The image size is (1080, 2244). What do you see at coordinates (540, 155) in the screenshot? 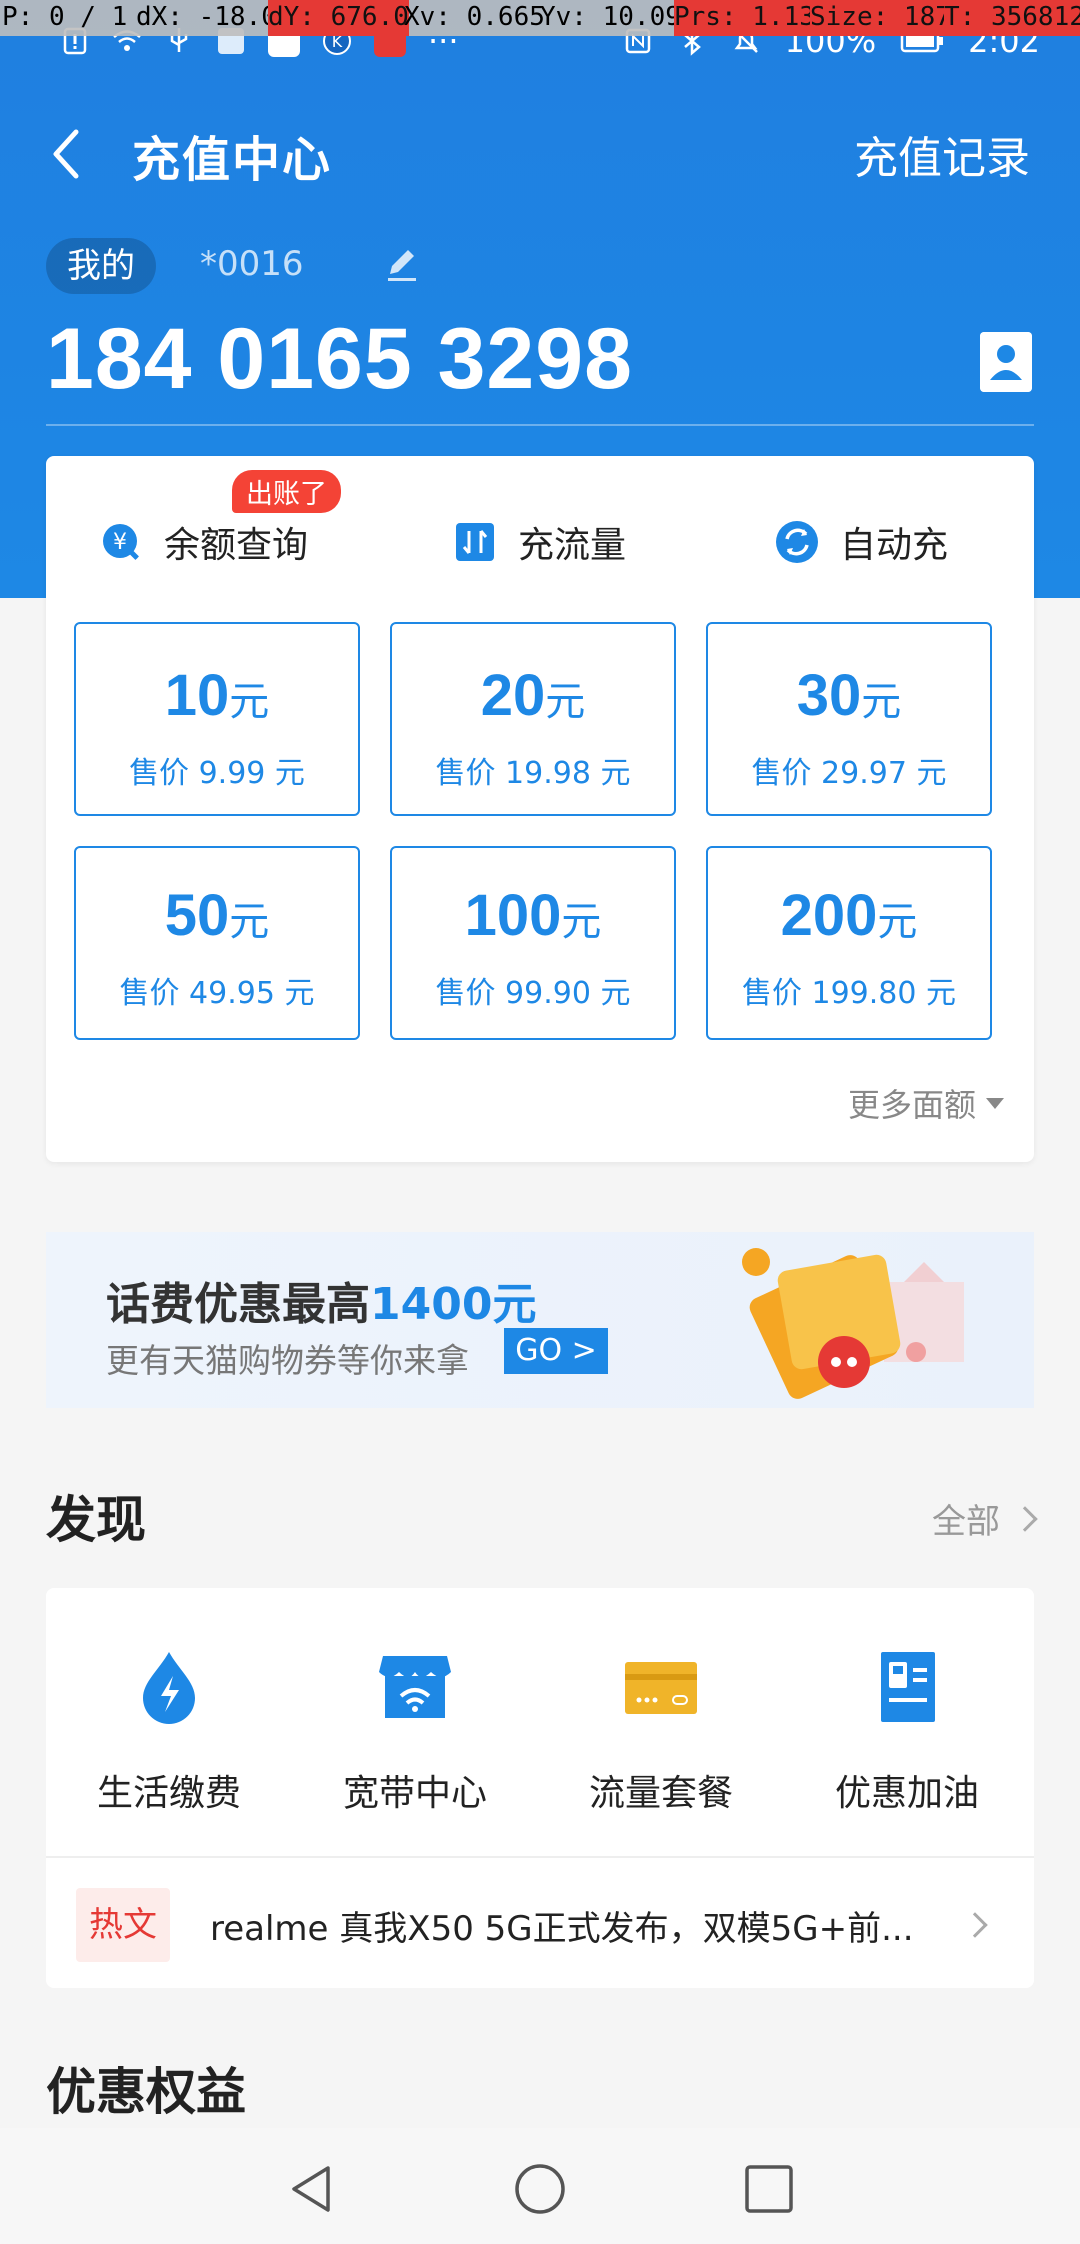
I see `top-navigation: 充值中心 充值记录` at bounding box center [540, 155].